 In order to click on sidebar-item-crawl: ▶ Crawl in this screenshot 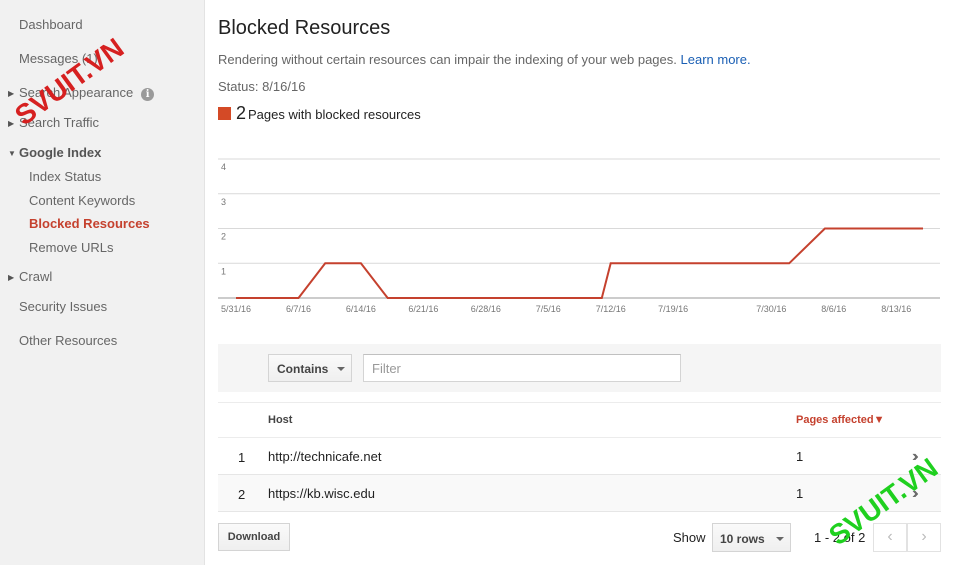, I will do `click(30, 276)`.